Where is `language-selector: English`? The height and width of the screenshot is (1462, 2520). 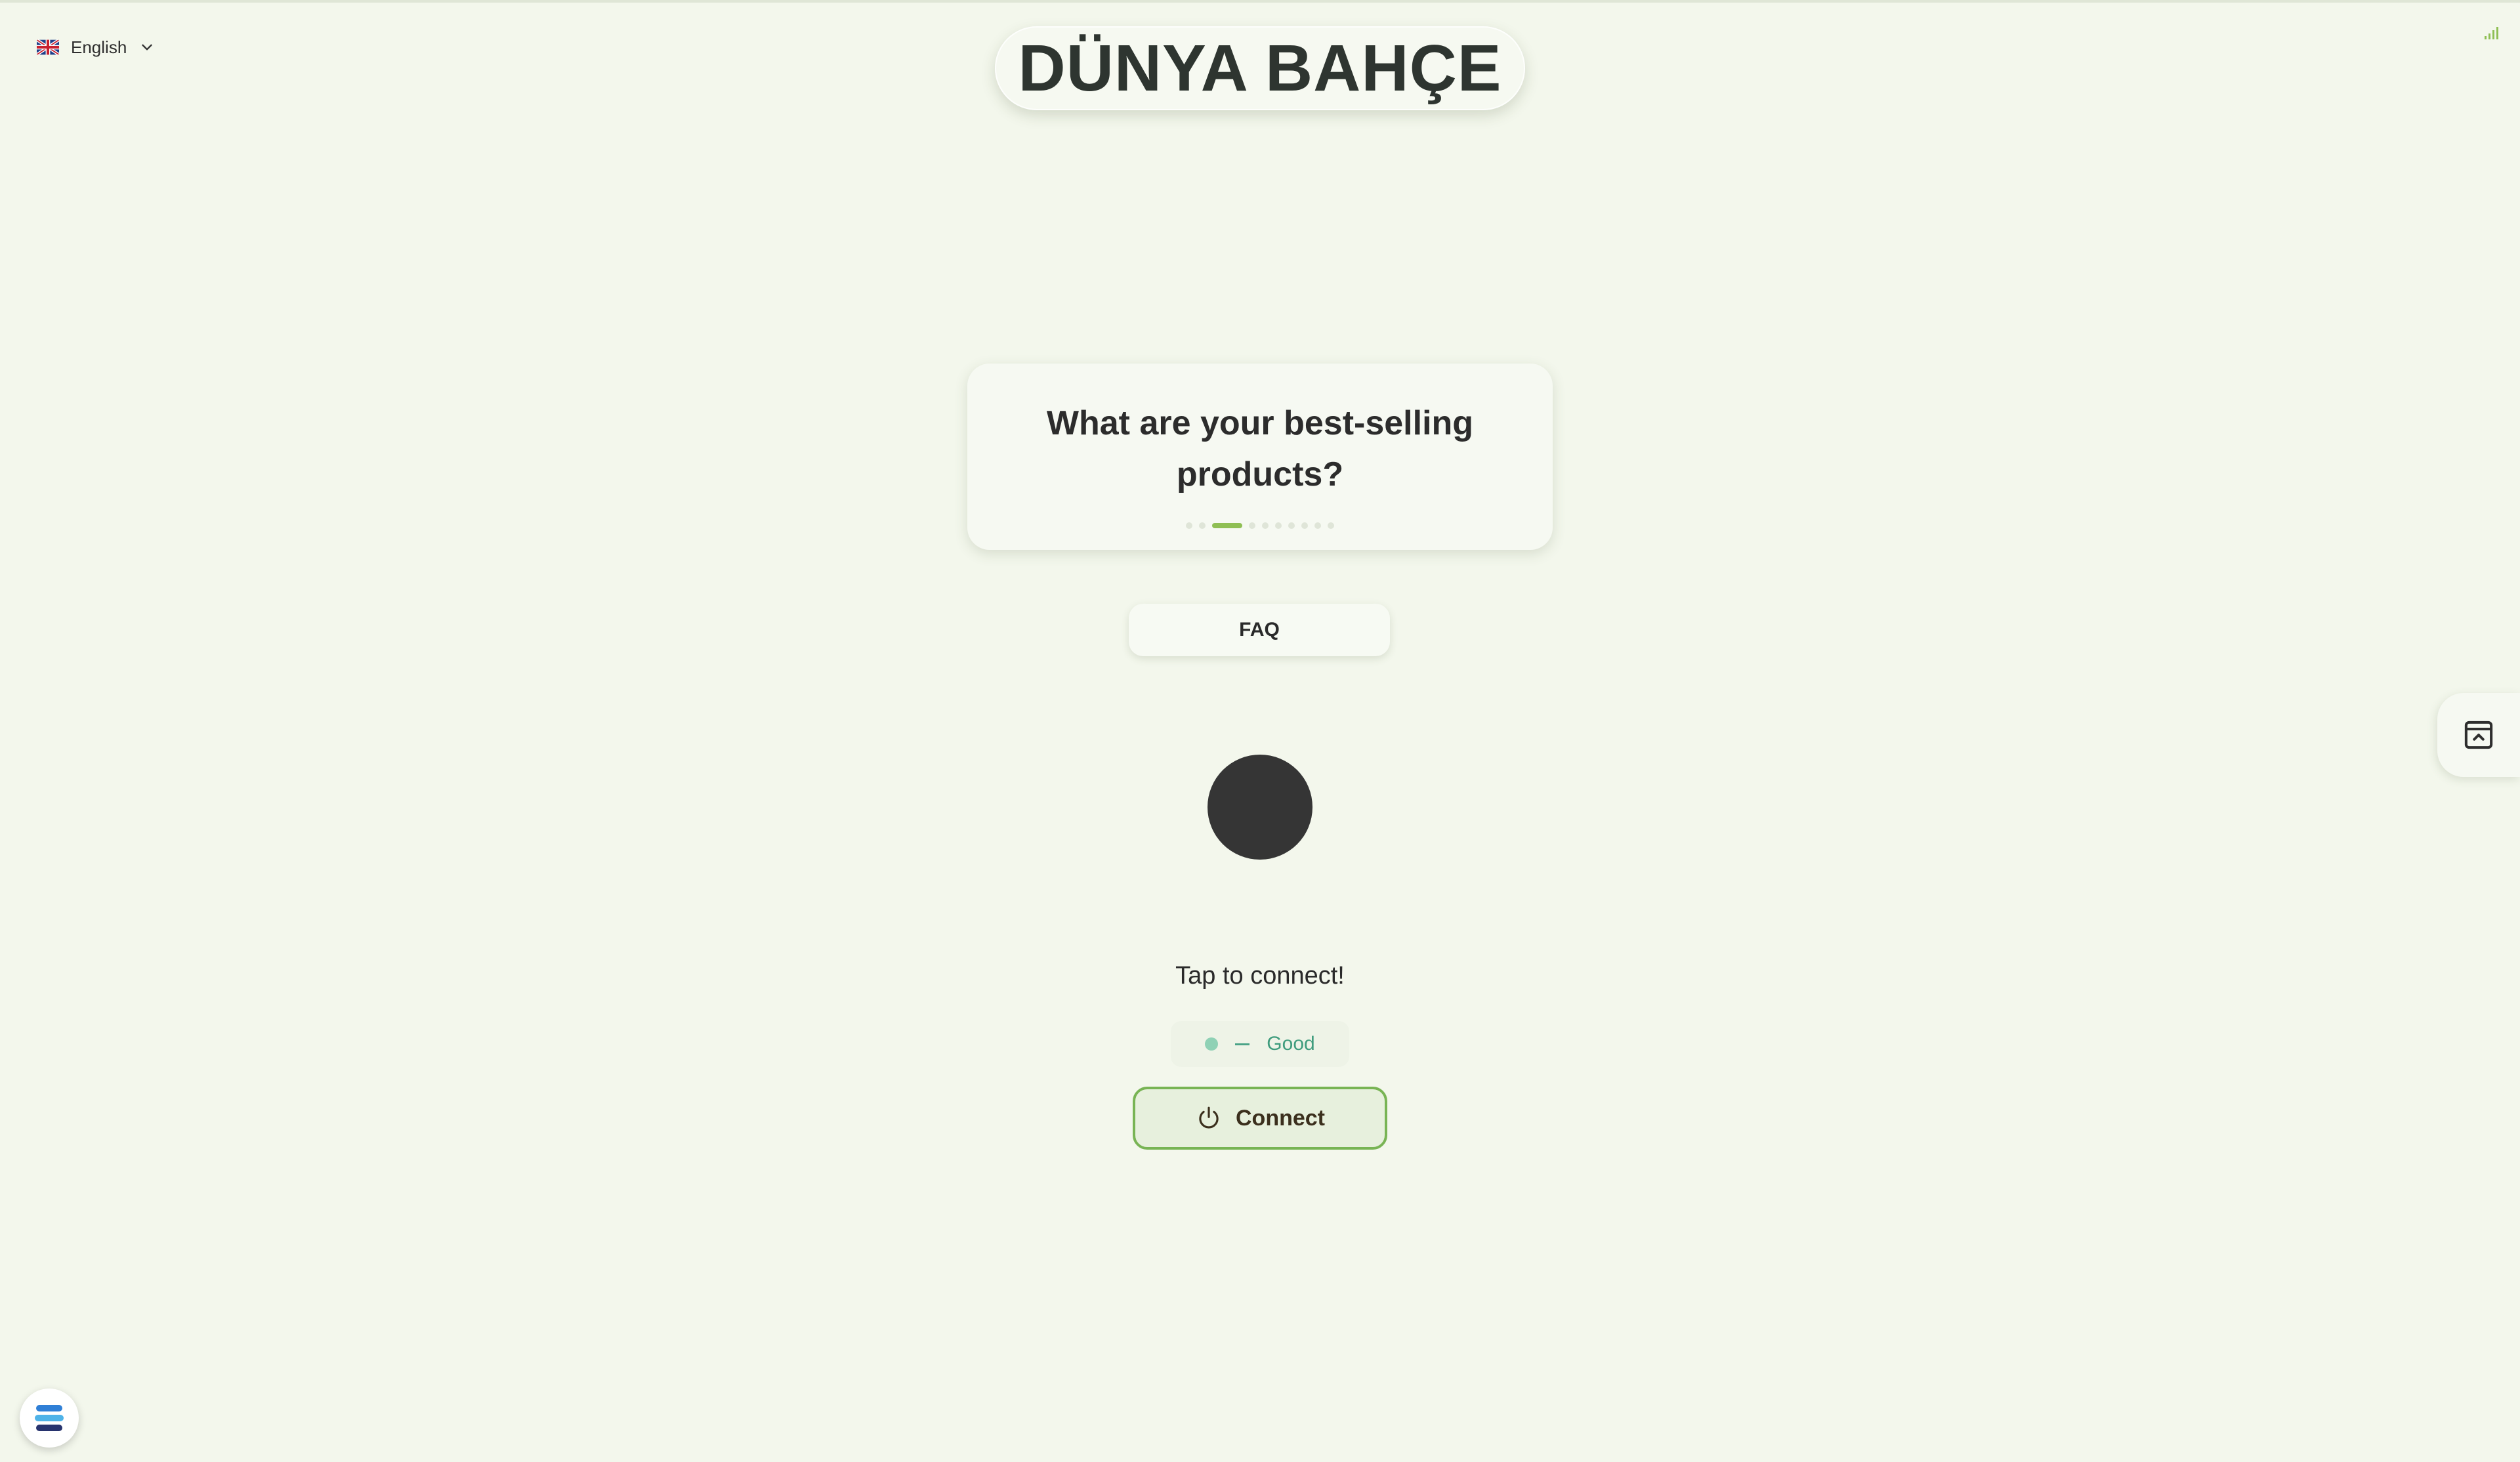 language-selector: English is located at coordinates (96, 47).